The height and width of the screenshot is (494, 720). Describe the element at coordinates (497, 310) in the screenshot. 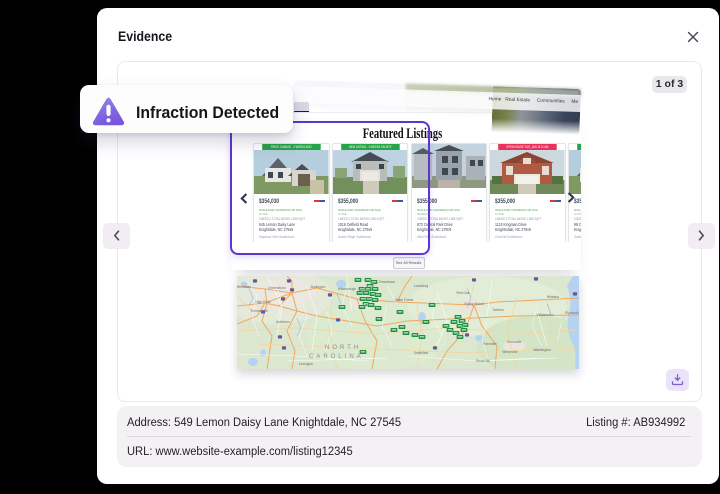

I see `svg-text: Tarboro` at that location.